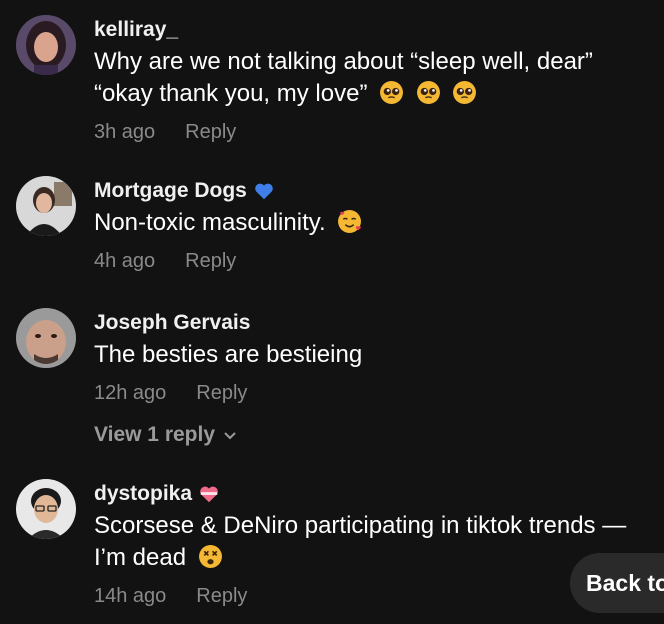 This screenshot has height=624, width=664. I want to click on face-with-crossed-out-eyes-icon, so click(210, 556).